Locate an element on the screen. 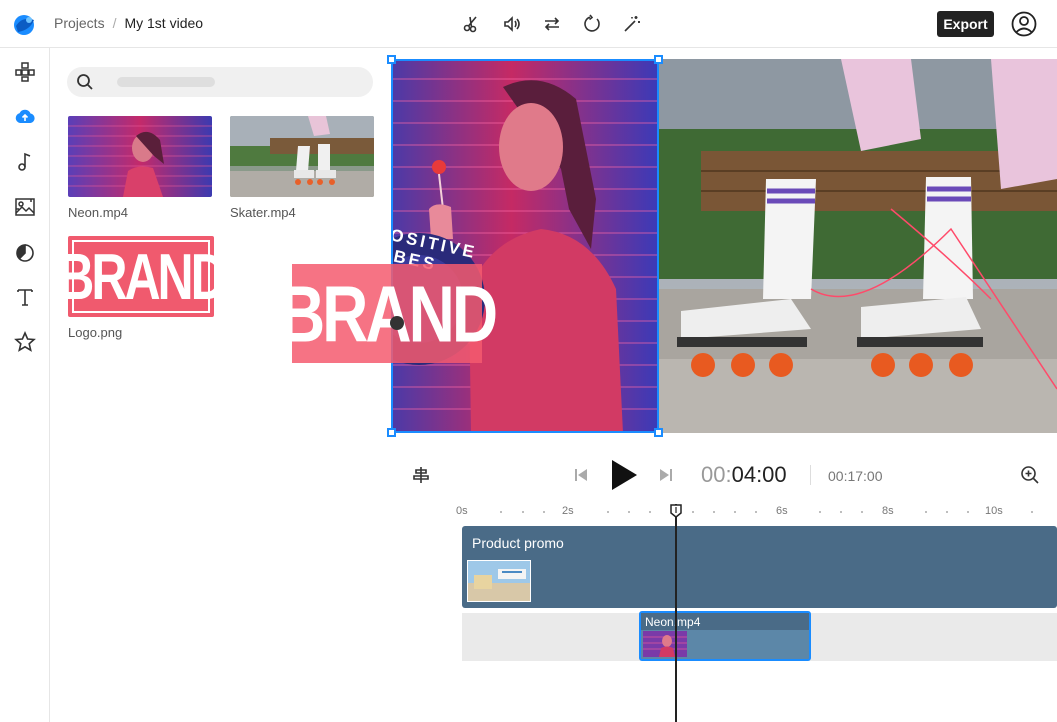 This screenshot has width=1057, height=722. volume-icon is located at coordinates (512, 24).